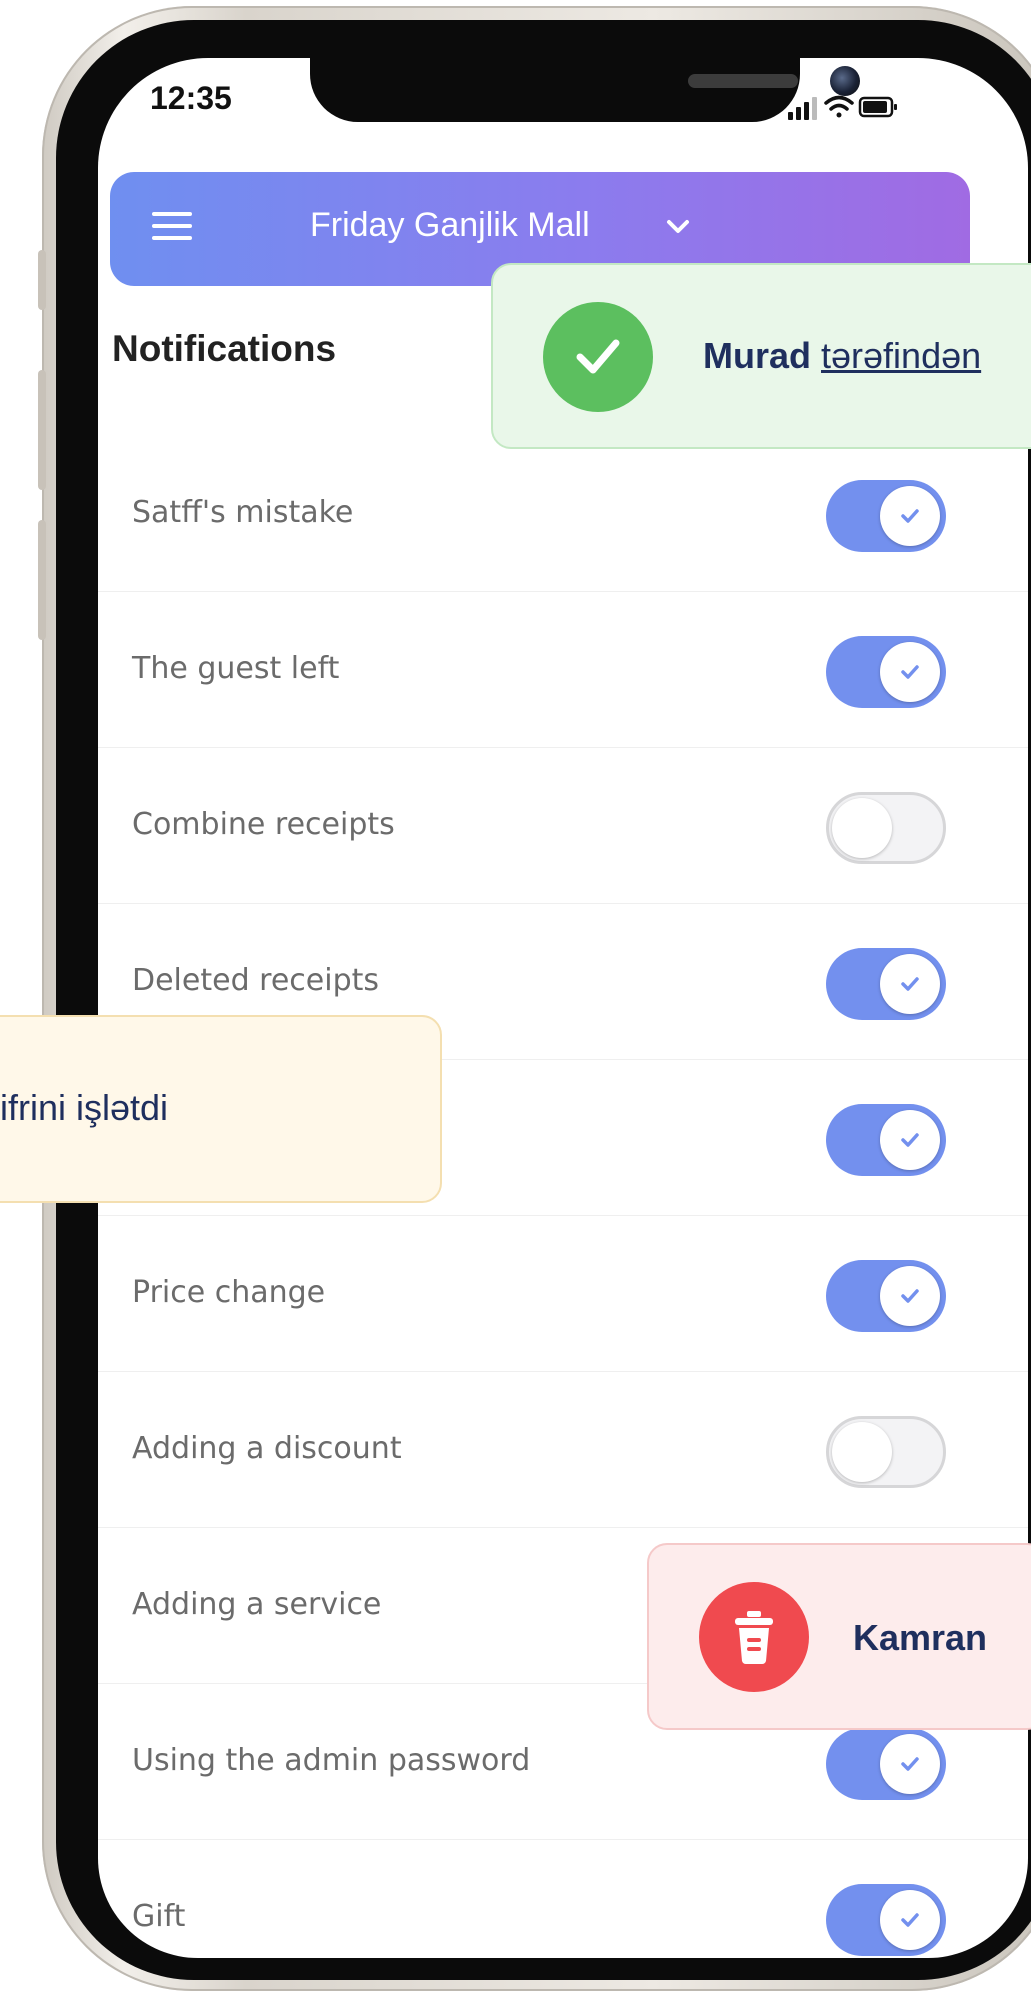 The height and width of the screenshot is (1994, 1031). I want to click on settings-row-label: Price change, so click(229, 1292).